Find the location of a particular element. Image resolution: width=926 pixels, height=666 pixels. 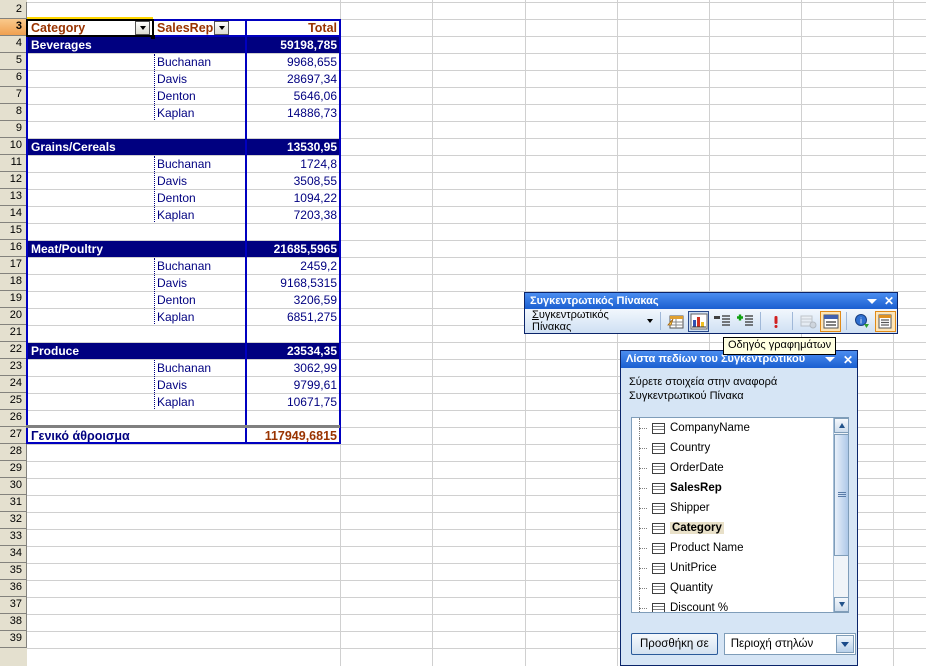

field-list-options-caret-icon is located at coordinates (829, 359).